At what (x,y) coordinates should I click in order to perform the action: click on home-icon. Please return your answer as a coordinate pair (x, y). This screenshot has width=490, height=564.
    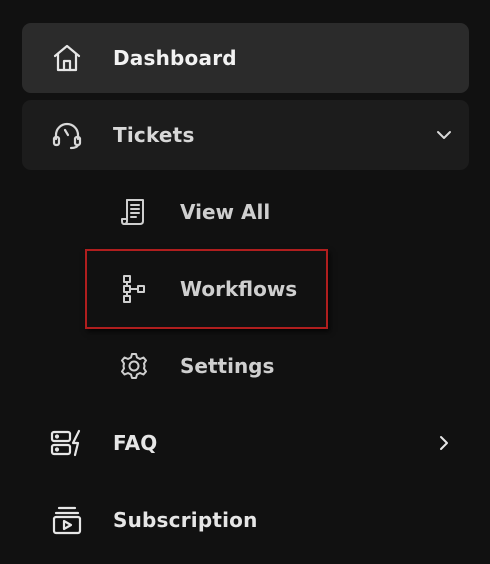
    Looking at the image, I should click on (67, 58).